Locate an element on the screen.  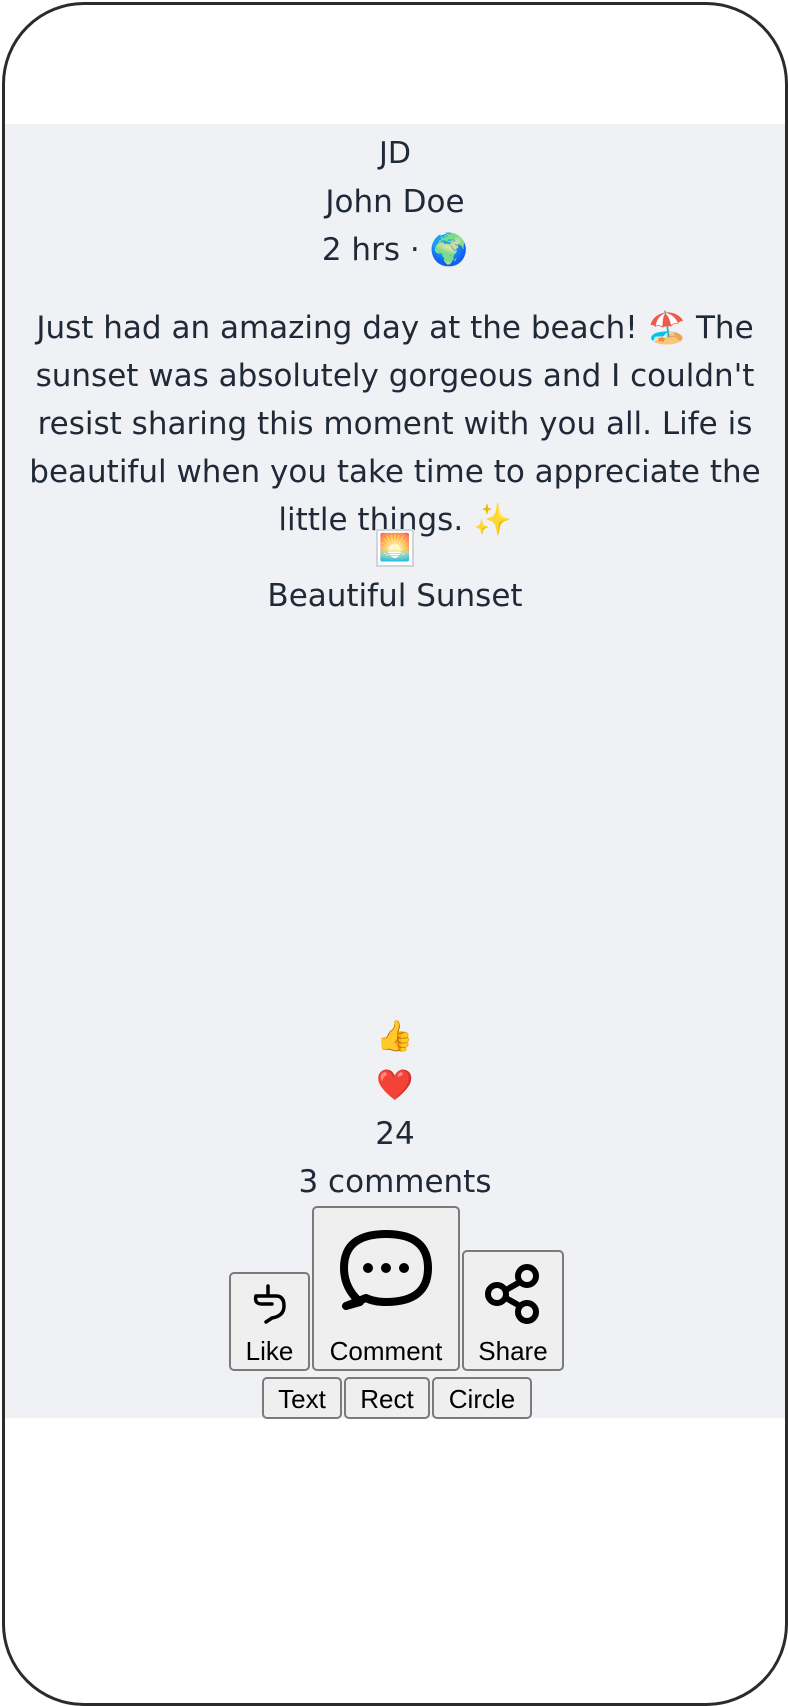
text-tool-button: Text is located at coordinates (302, 1398).